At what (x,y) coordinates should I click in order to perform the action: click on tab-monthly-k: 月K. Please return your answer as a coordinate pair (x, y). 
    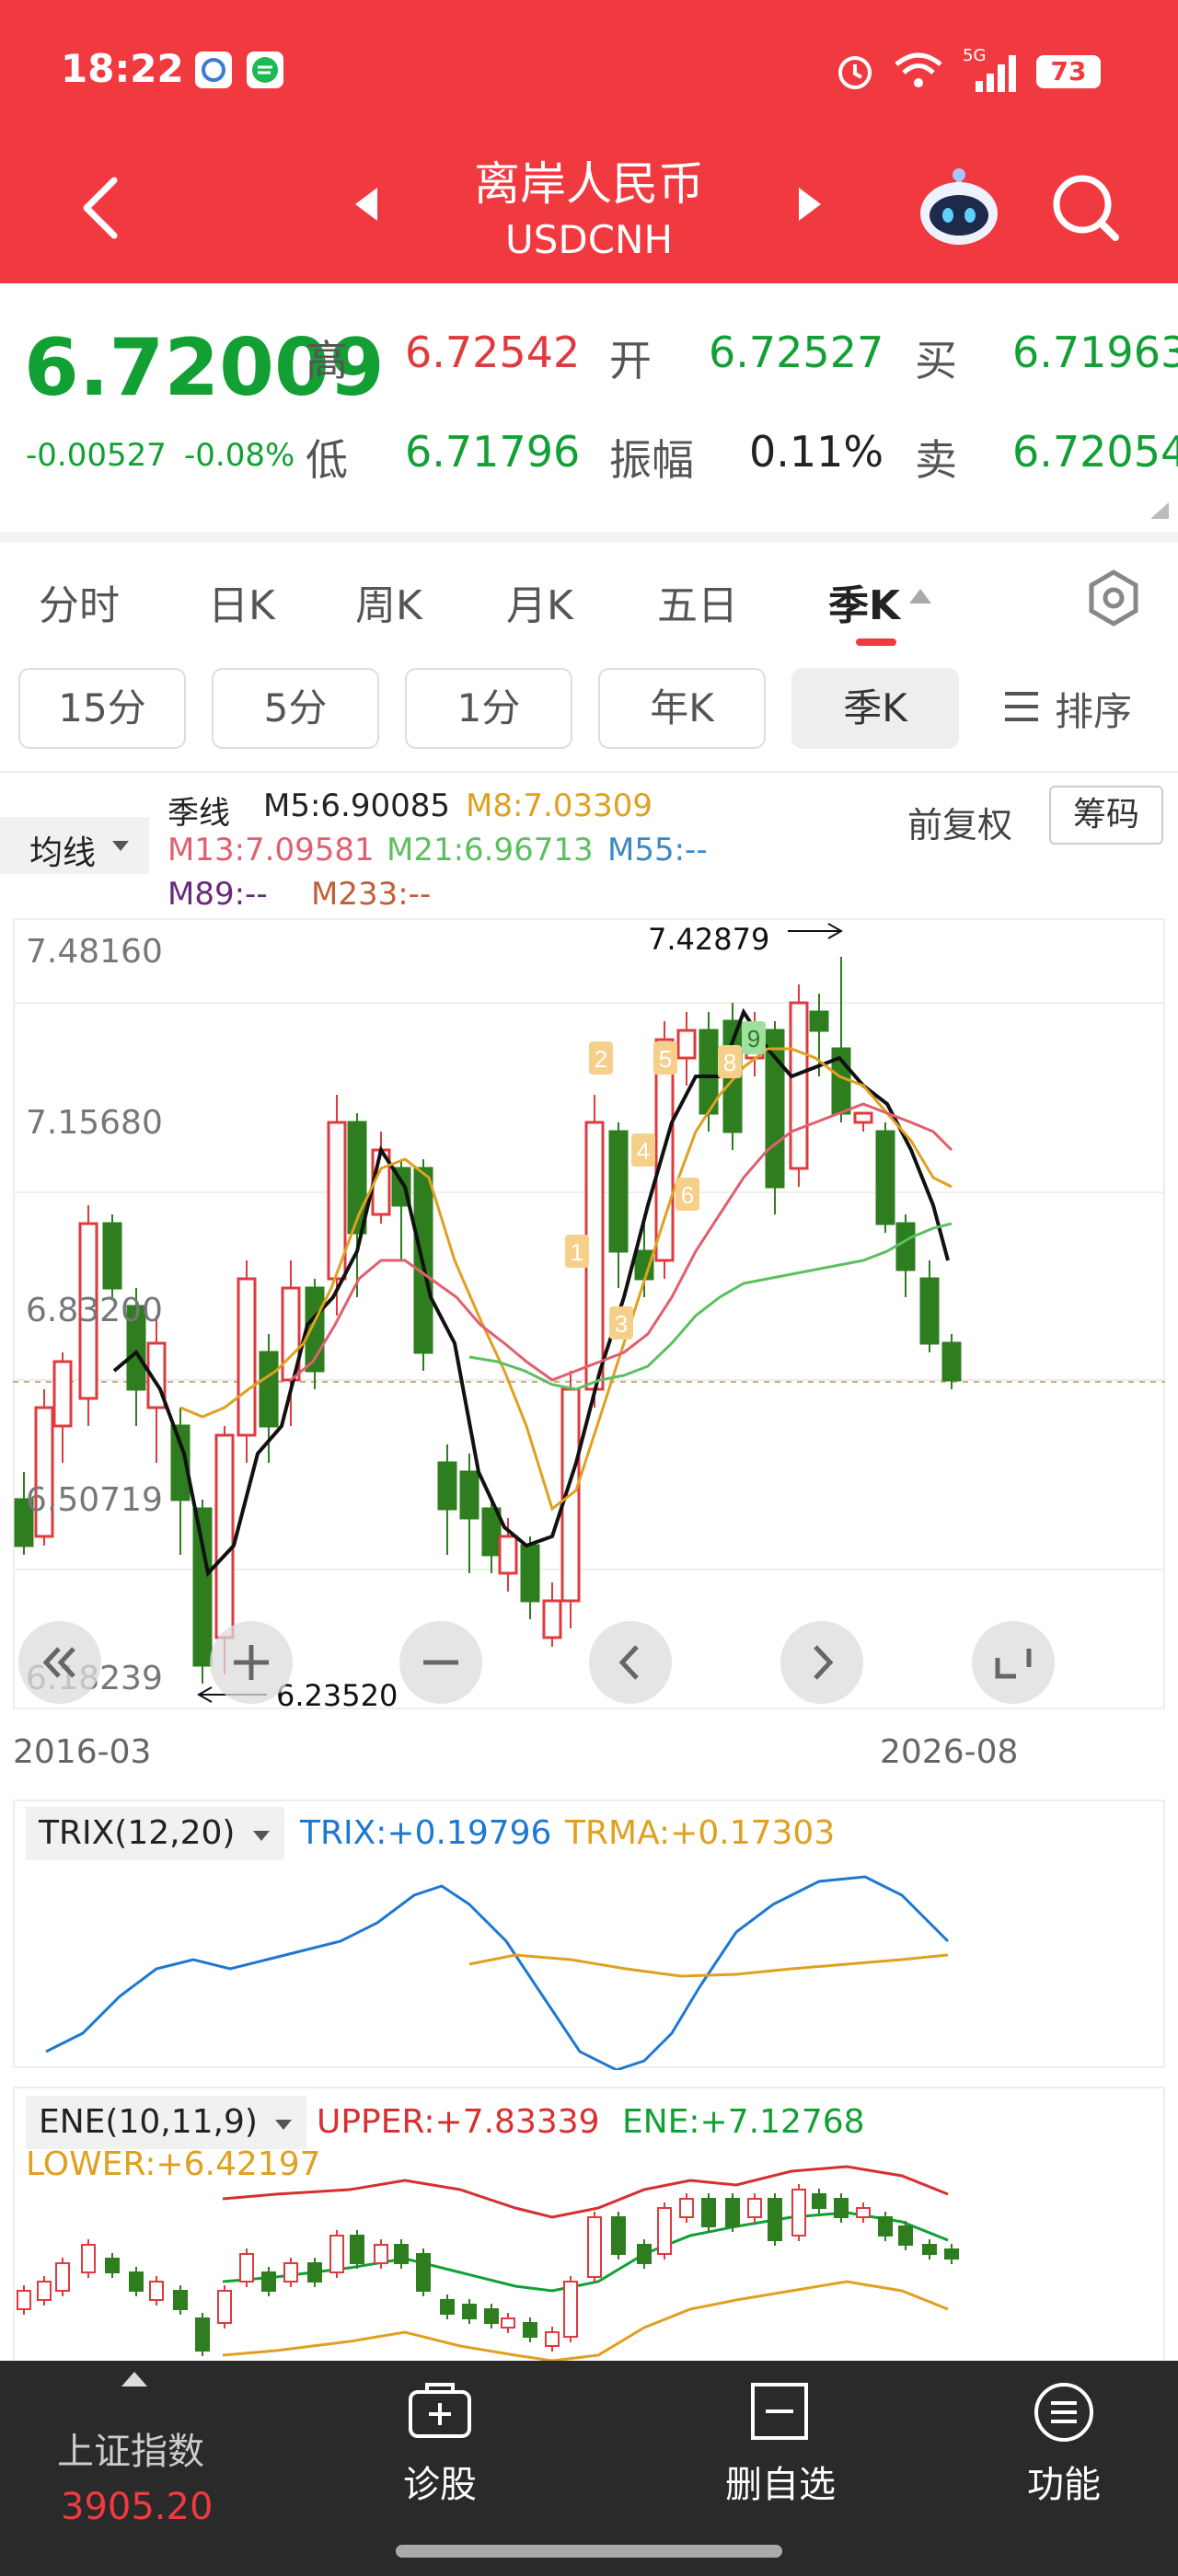
    Looking at the image, I should click on (539, 601).